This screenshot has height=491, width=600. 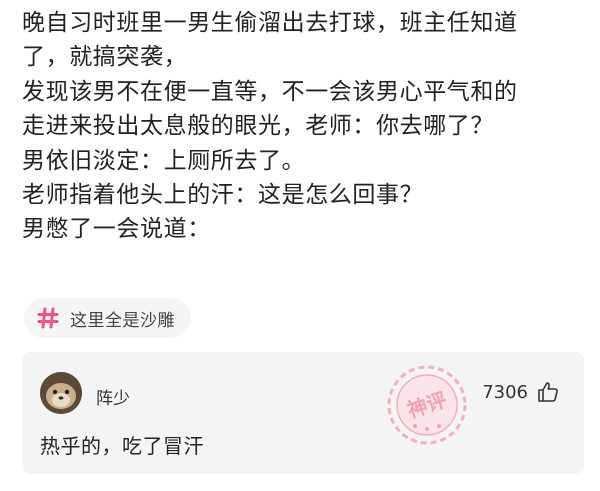 I want to click on like-count: 7306, so click(x=505, y=392).